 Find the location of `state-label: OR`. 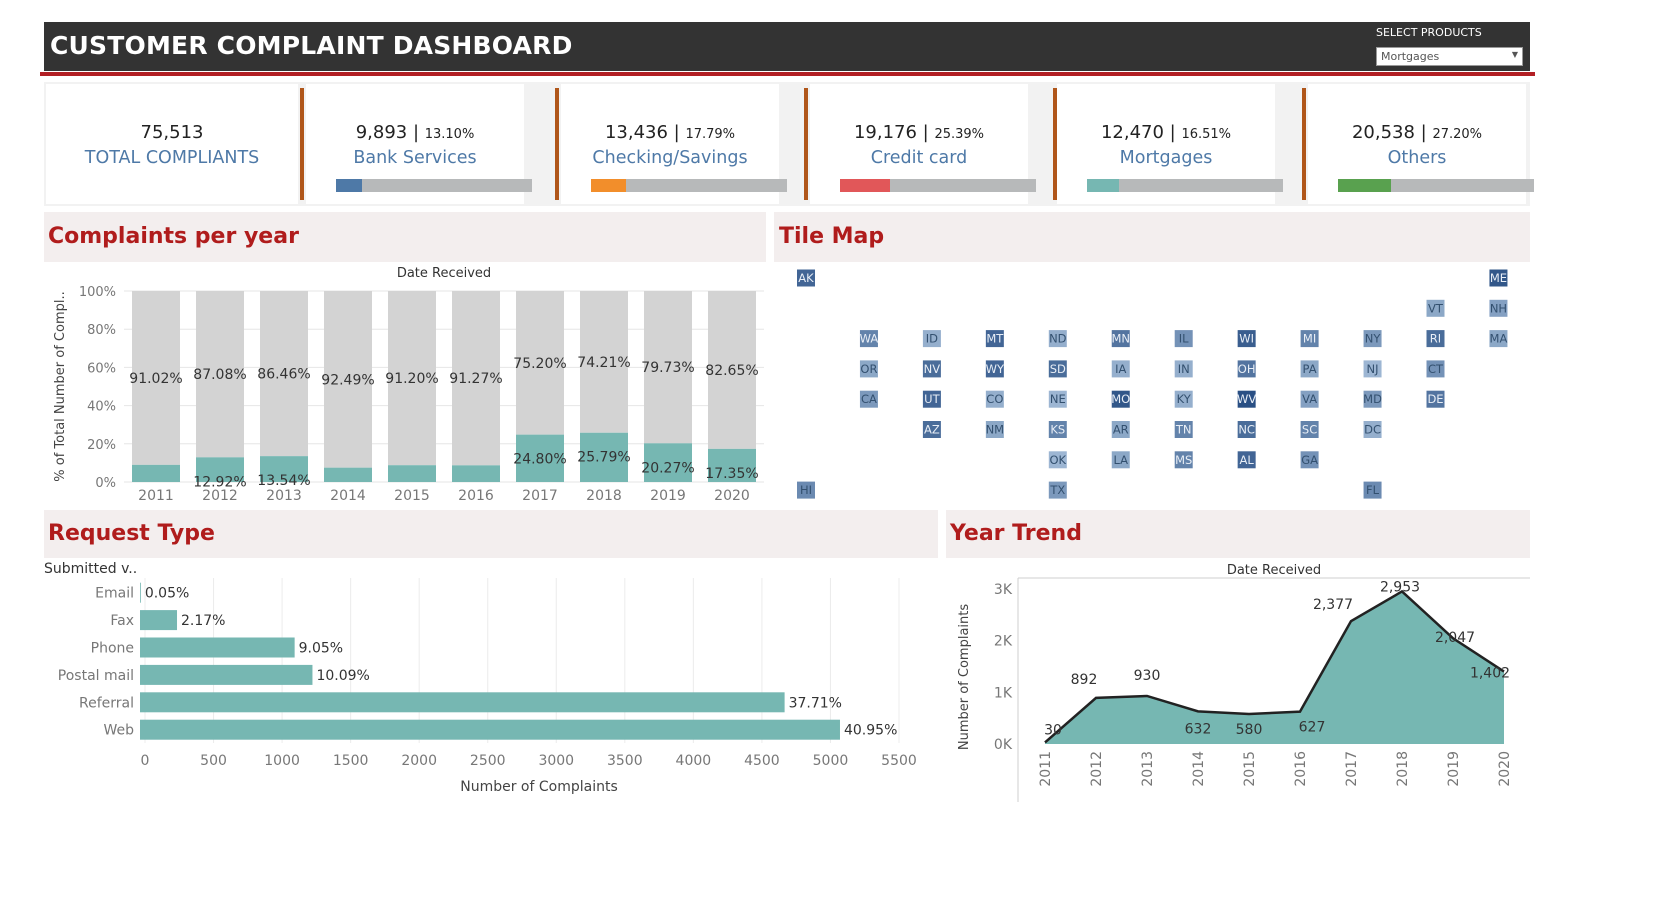

state-label: OR is located at coordinates (868, 369).